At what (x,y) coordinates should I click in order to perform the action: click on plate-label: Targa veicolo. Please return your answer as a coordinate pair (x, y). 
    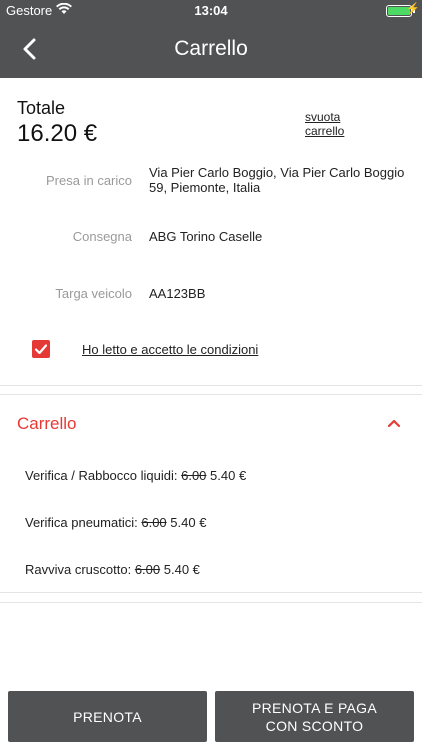
    Looking at the image, I should click on (93, 293).